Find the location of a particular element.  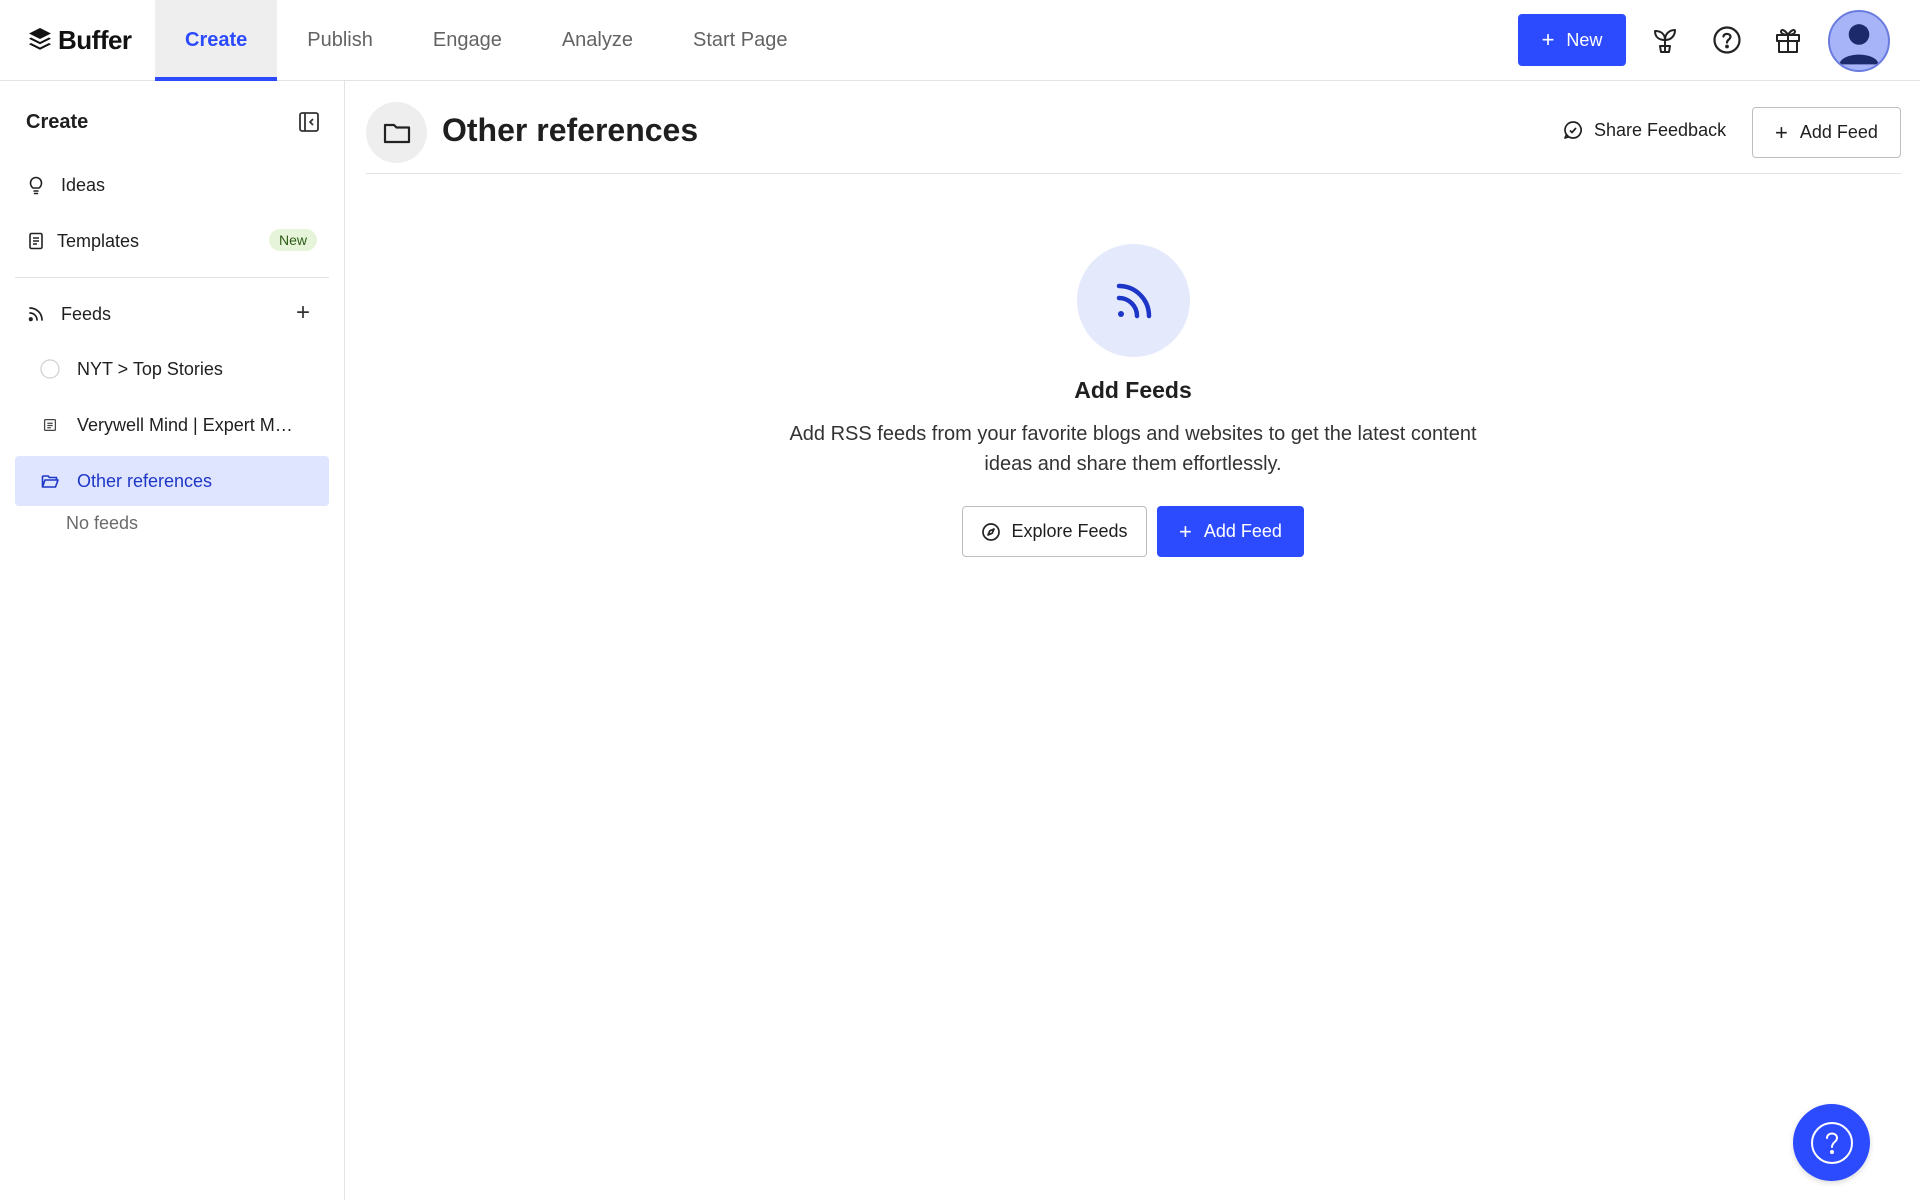

new-button: + New is located at coordinates (1572, 40).